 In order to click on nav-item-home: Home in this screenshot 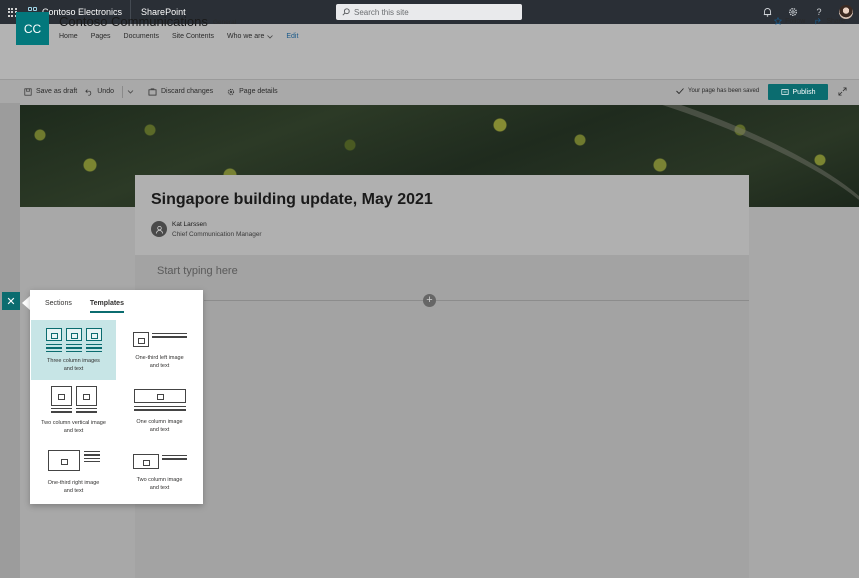, I will do `click(68, 36)`.